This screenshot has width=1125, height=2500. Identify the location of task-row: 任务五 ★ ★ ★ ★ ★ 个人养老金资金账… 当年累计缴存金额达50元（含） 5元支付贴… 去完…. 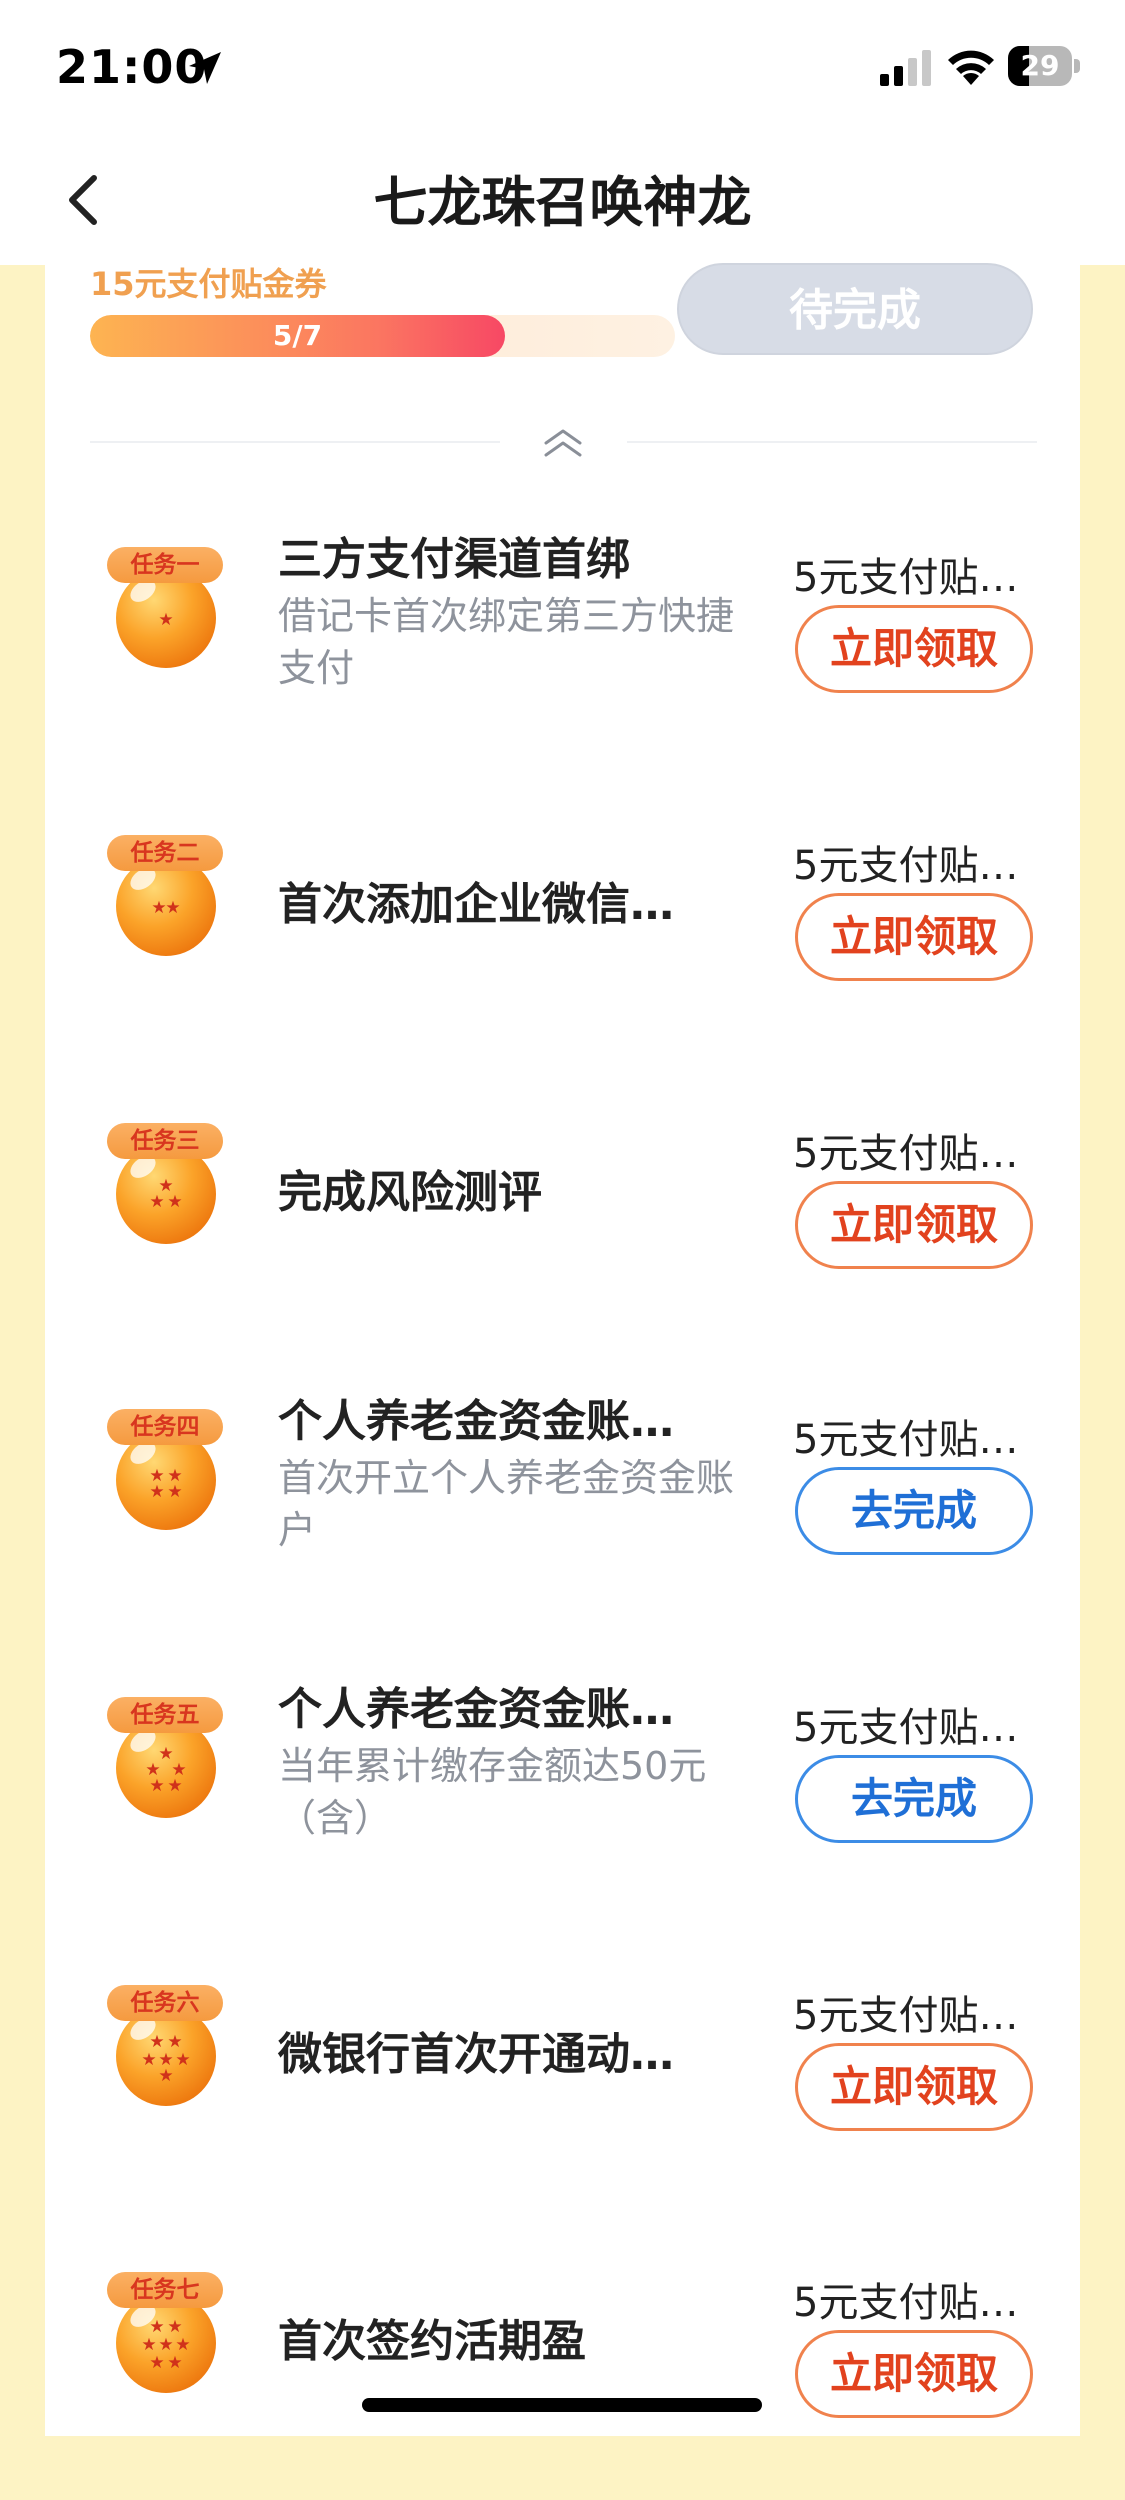
(562, 1800).